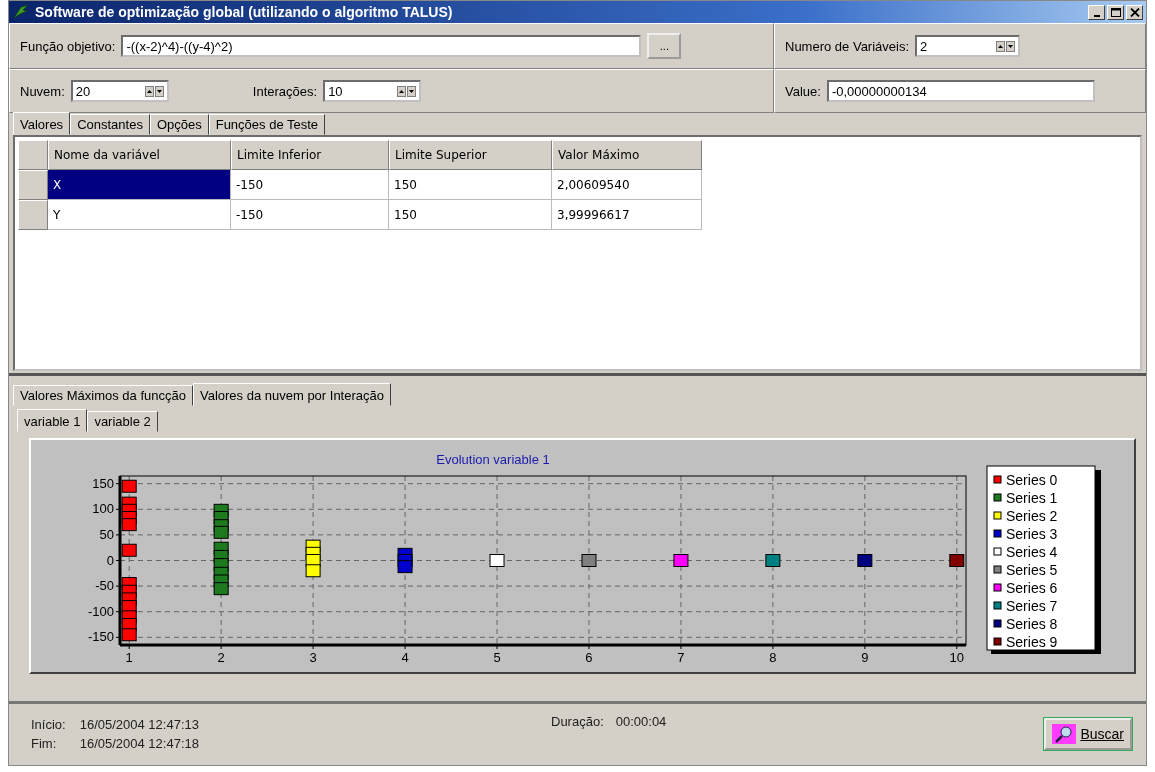  Describe the element at coordinates (285, 91) in the screenshot. I see `field-label: Interações:` at that location.